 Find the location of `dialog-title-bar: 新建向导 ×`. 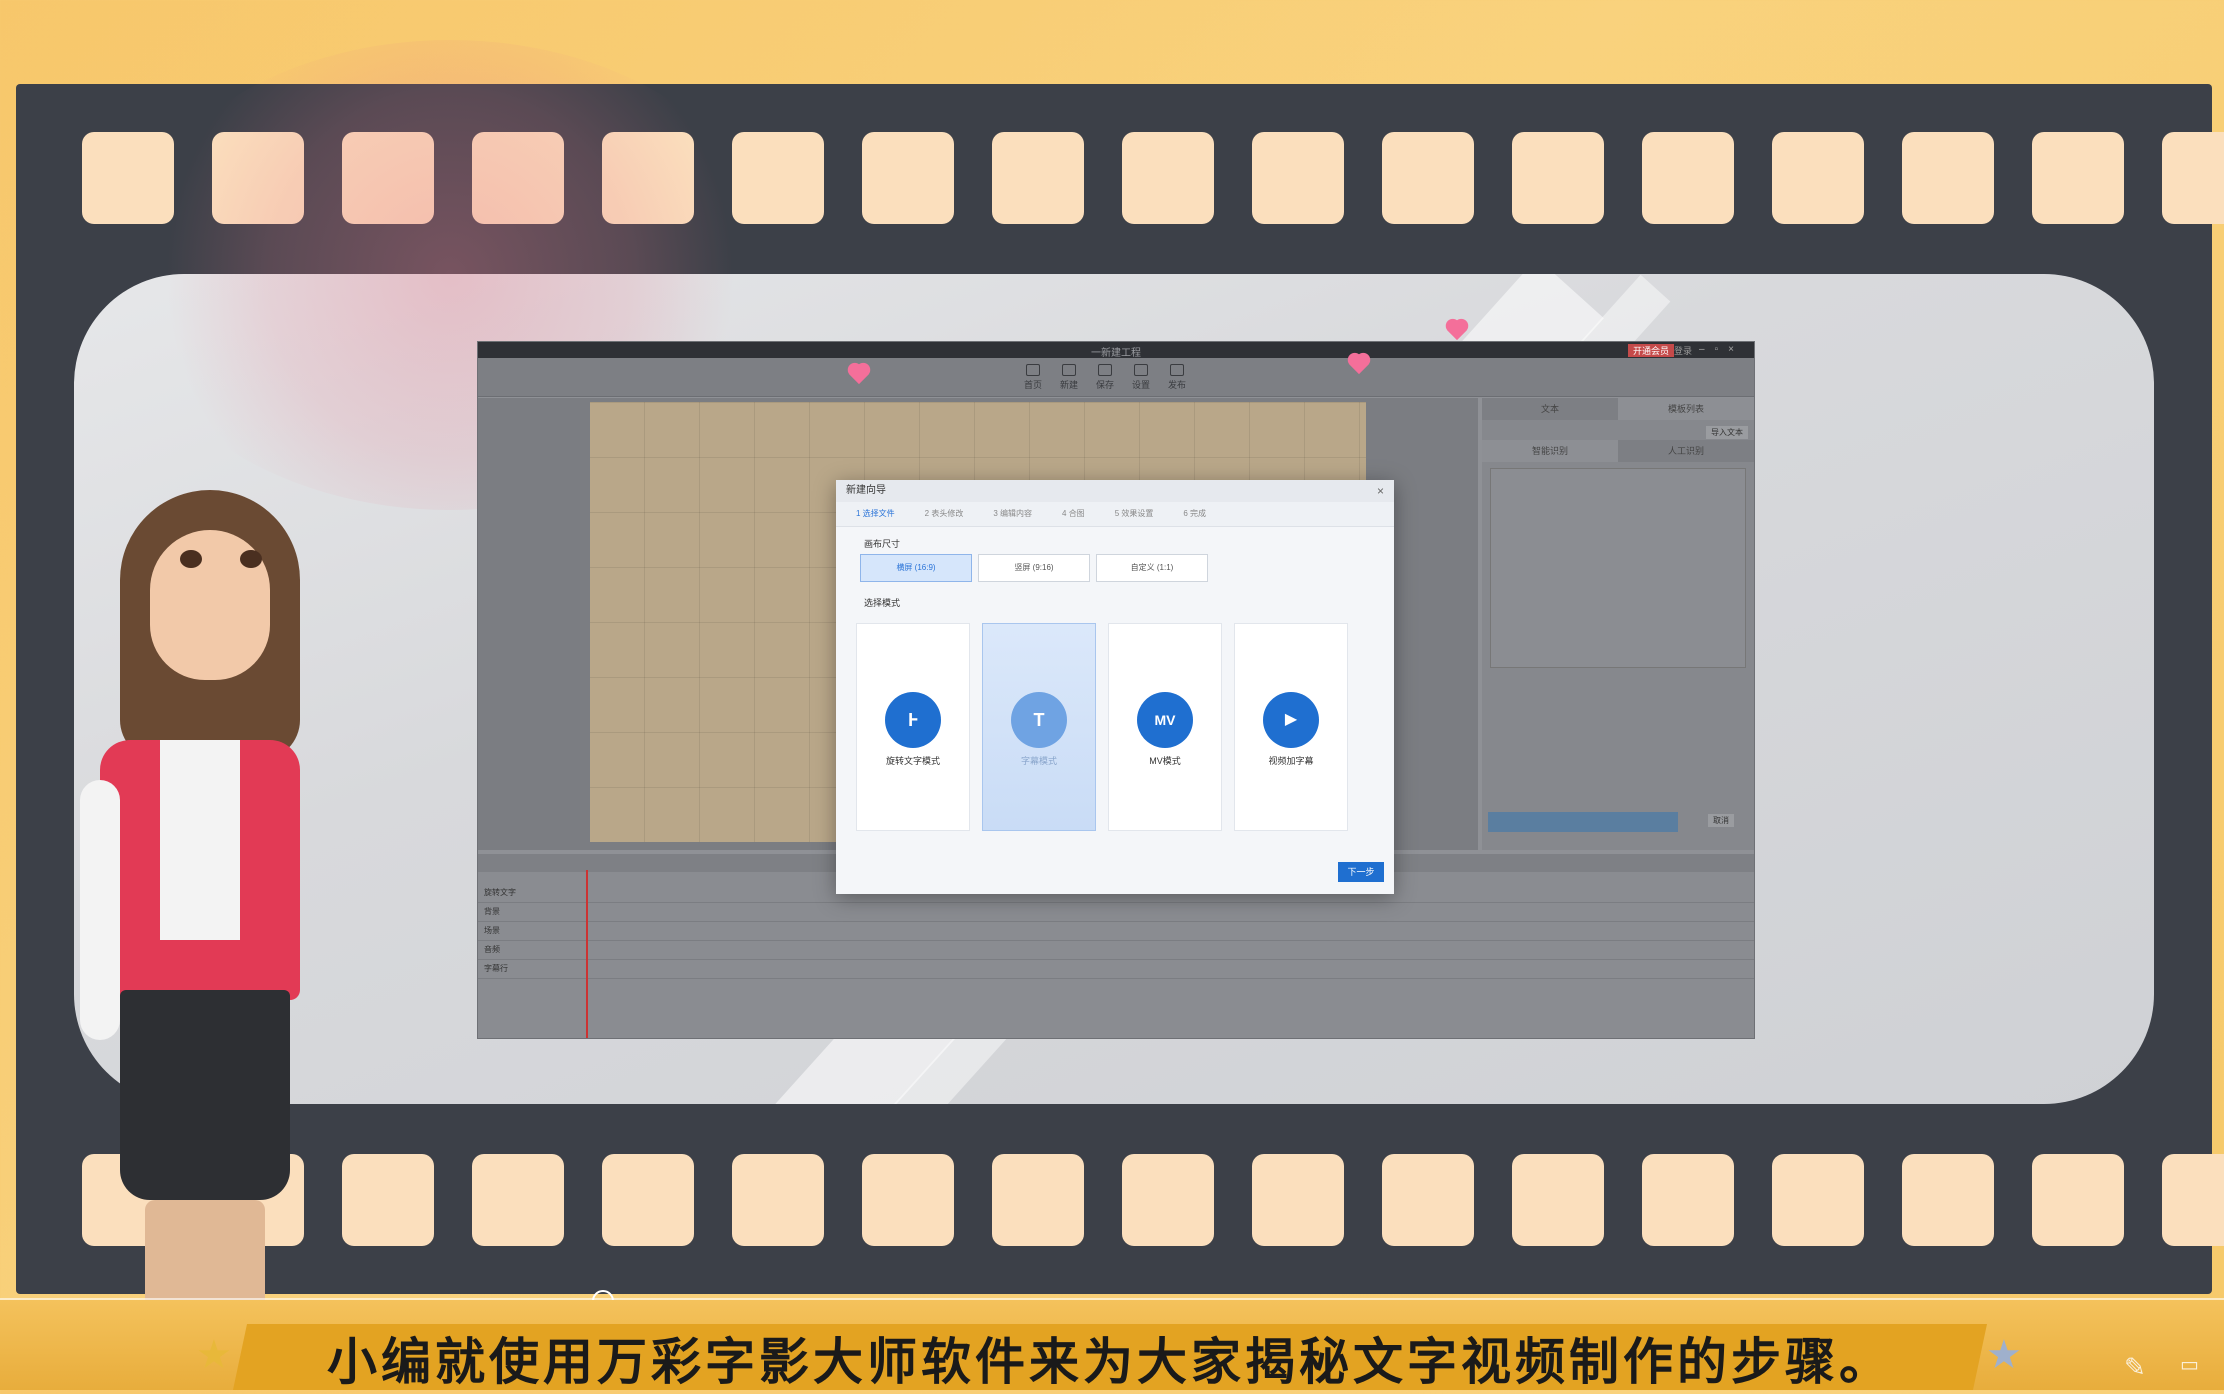

dialog-title-bar: 新建向导 × is located at coordinates (1115, 491).